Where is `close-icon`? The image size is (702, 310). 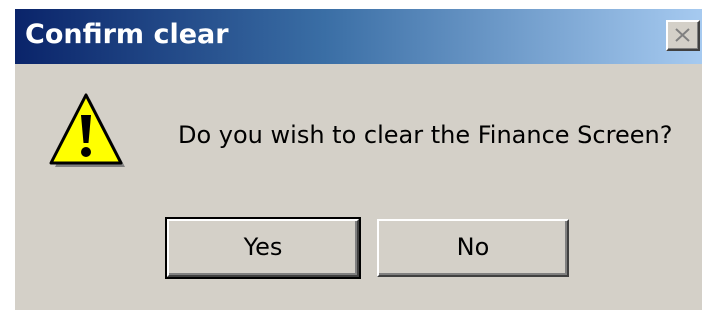
close-icon is located at coordinates (682, 35).